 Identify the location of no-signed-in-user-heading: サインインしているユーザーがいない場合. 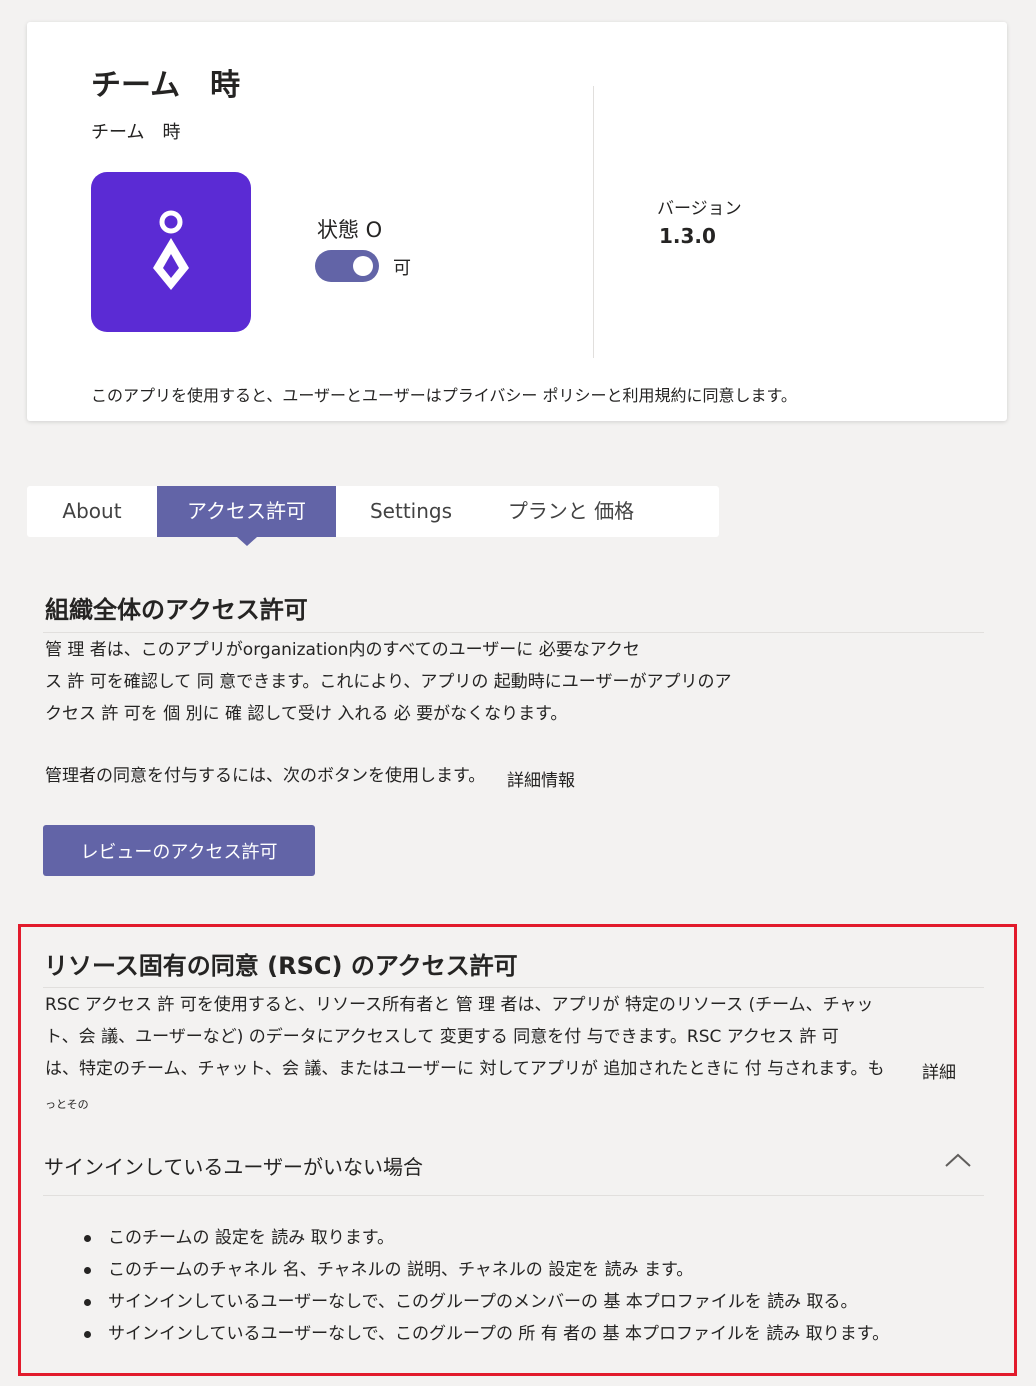
(233, 1167).